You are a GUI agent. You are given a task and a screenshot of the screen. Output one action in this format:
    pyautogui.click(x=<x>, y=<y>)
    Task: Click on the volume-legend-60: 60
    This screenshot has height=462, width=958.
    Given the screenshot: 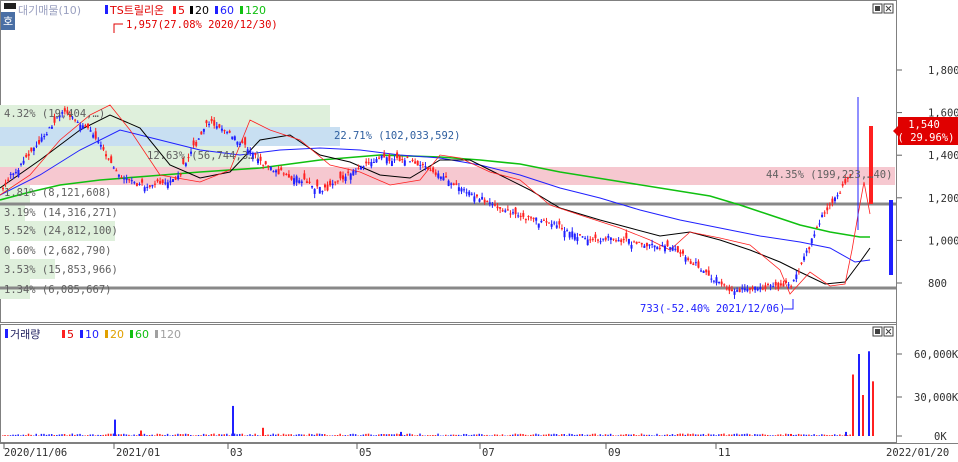 What is the action you would take?
    pyautogui.click(x=142, y=334)
    